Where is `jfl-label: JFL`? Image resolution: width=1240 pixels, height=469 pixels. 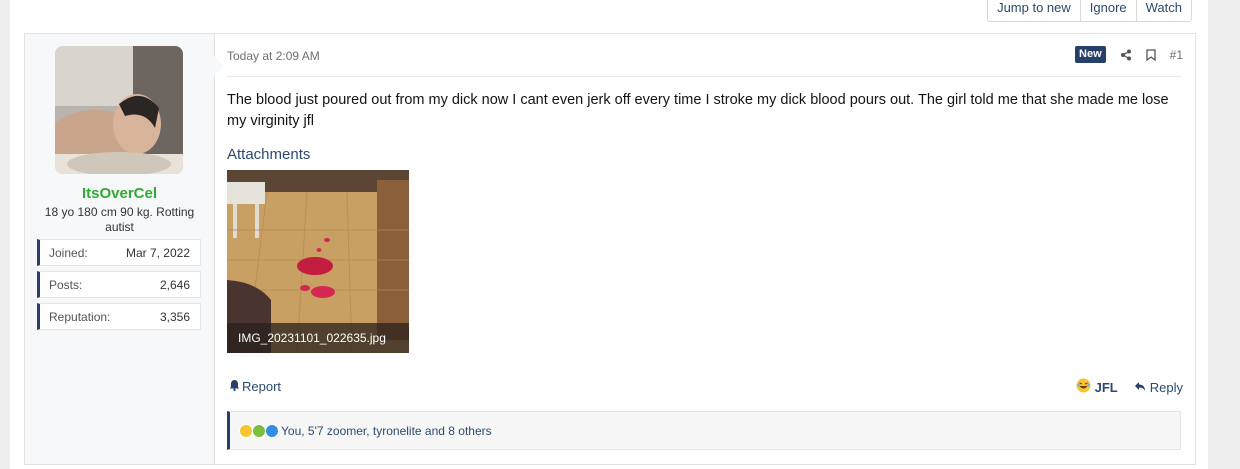
jfl-label: JFL is located at coordinates (1106, 387).